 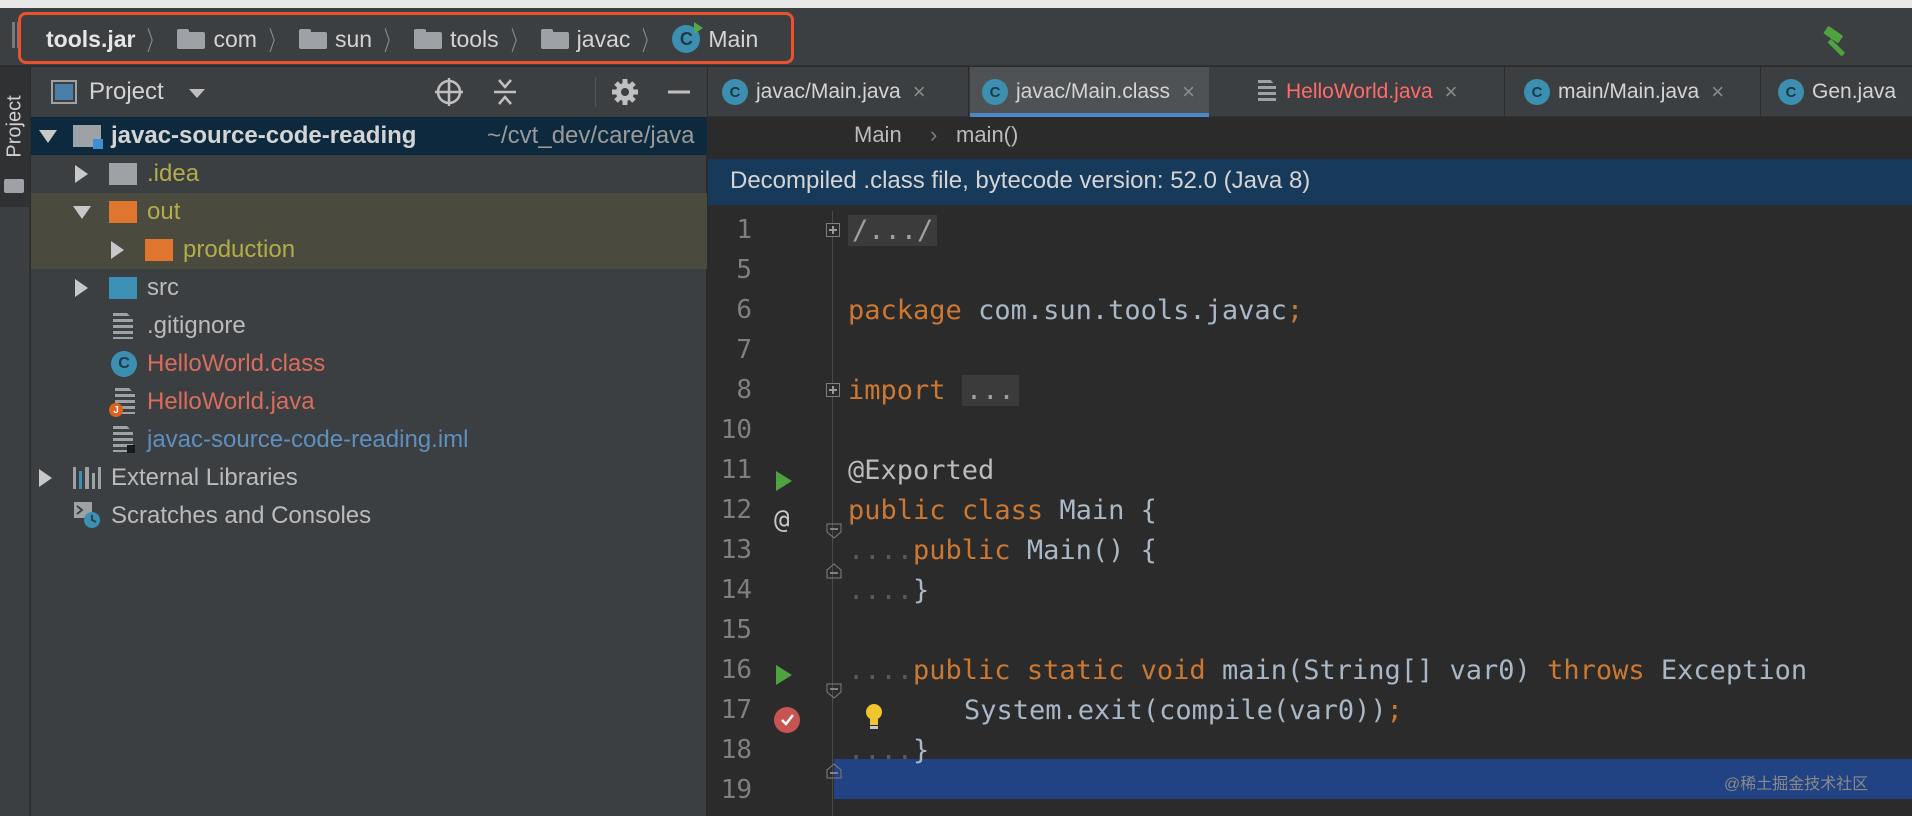 I want to click on tree-item-label: HelloWorld.class, so click(x=236, y=363).